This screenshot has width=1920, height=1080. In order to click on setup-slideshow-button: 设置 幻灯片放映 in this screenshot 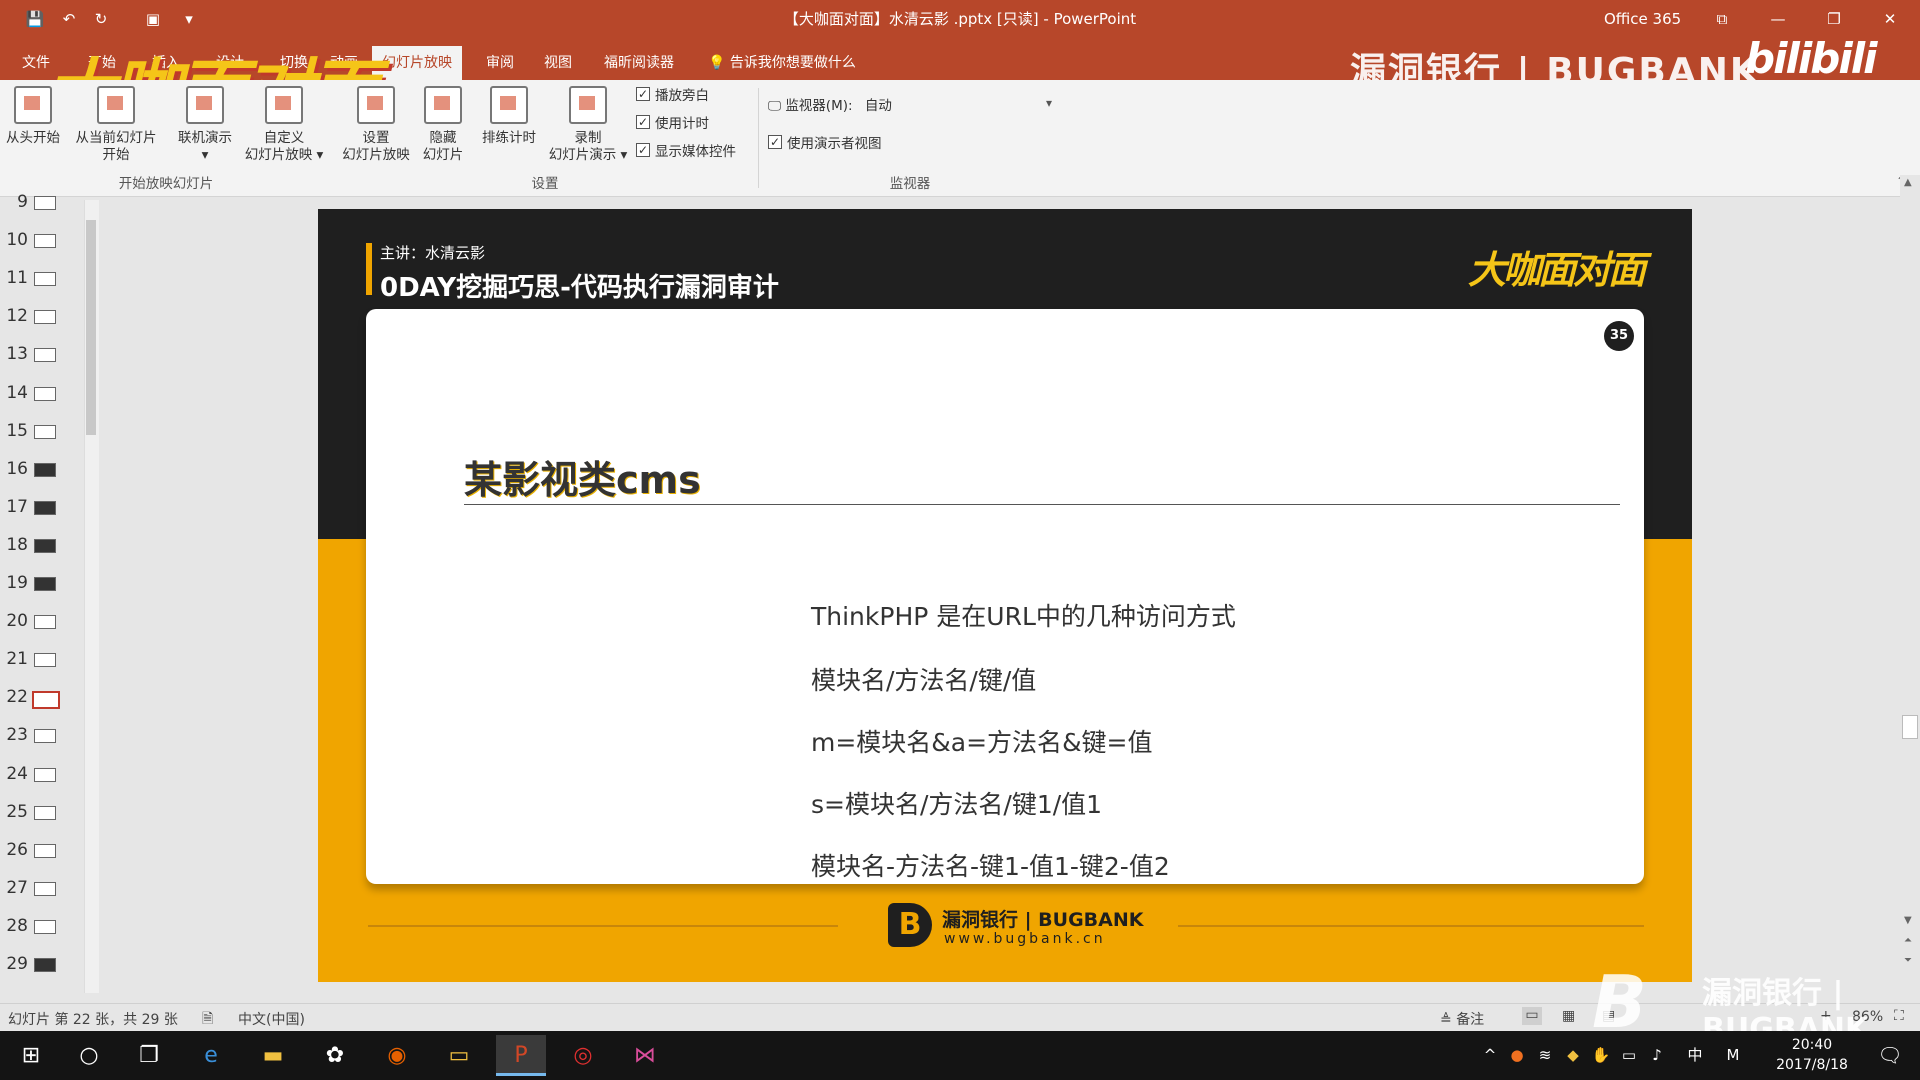, I will do `click(376, 125)`.